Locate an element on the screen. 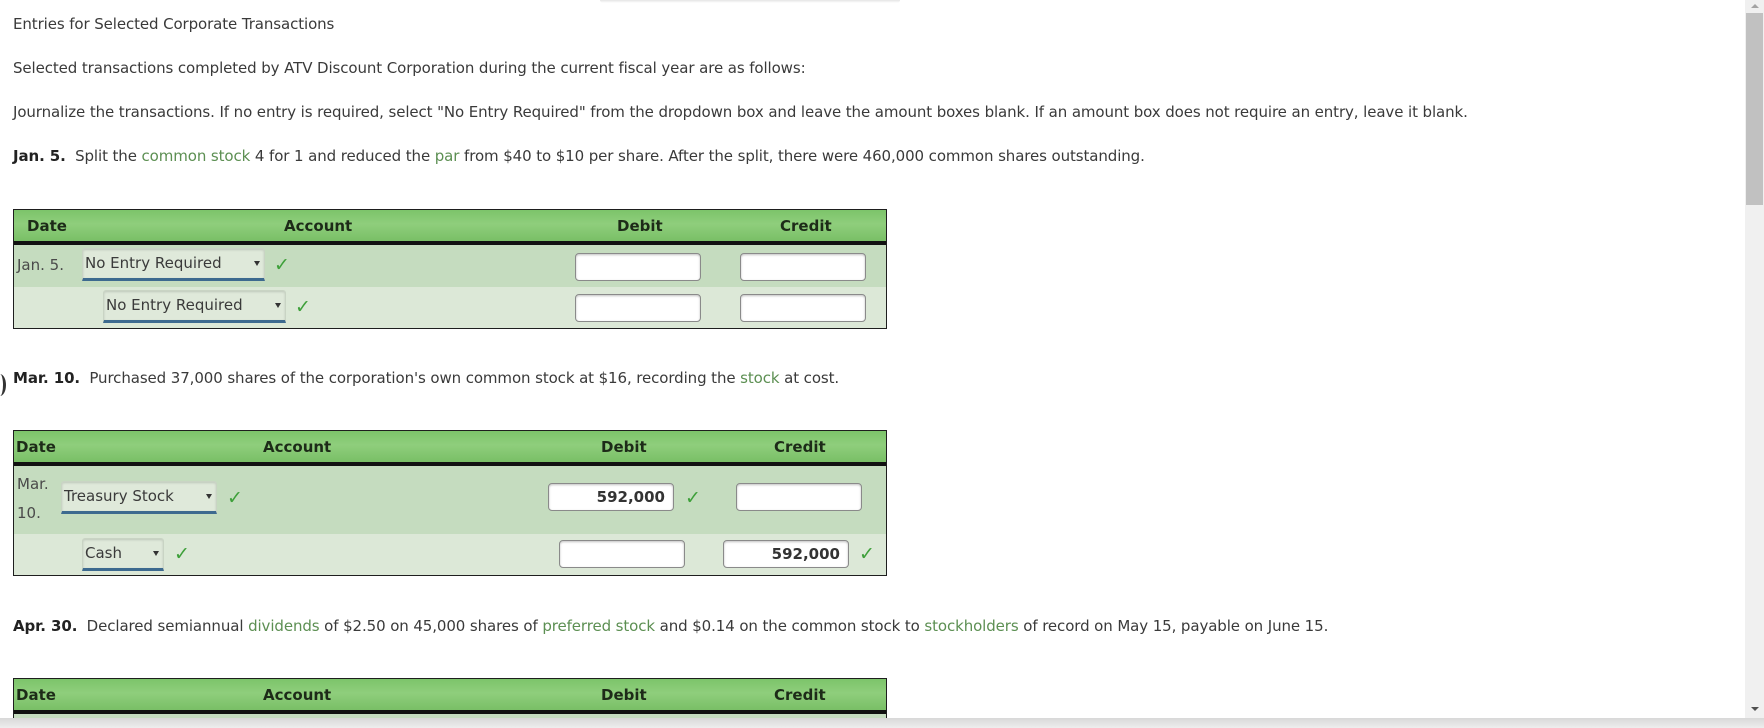 The image size is (1764, 728). scroll-down-arrow-icon is located at coordinates (1755, 709).